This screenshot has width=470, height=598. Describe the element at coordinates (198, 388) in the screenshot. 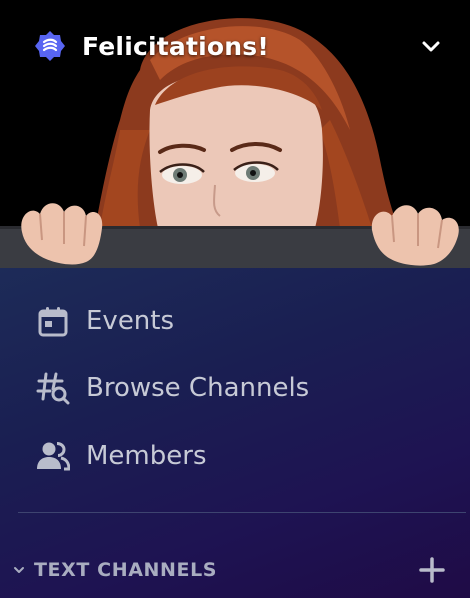

I see `browse-channels-label: Browse Channels` at that location.